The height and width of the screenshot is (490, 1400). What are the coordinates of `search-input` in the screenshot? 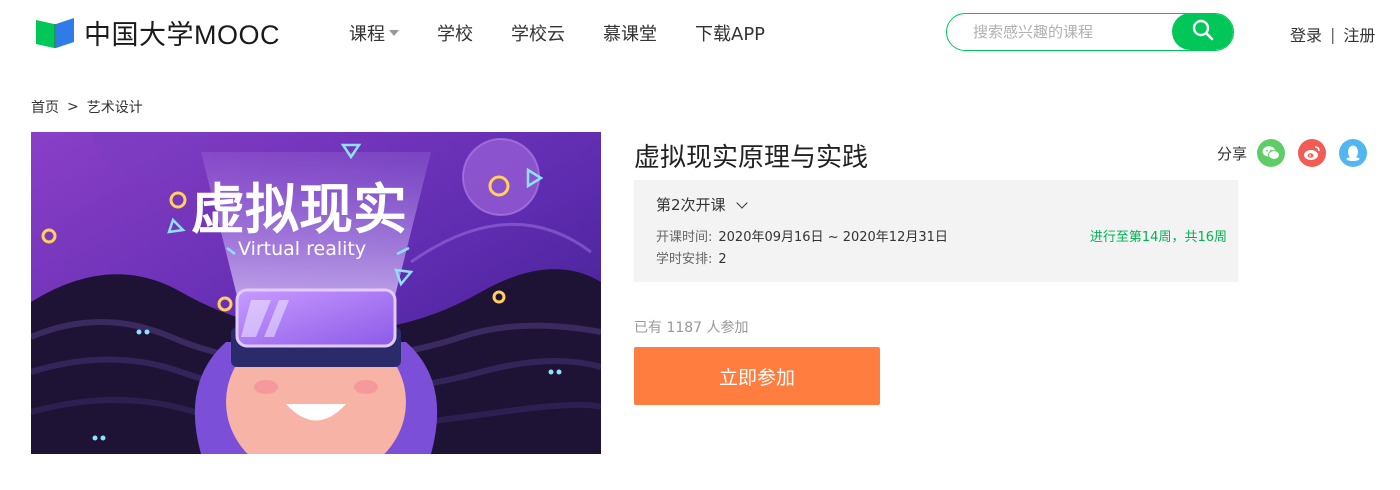 It's located at (1059, 31).